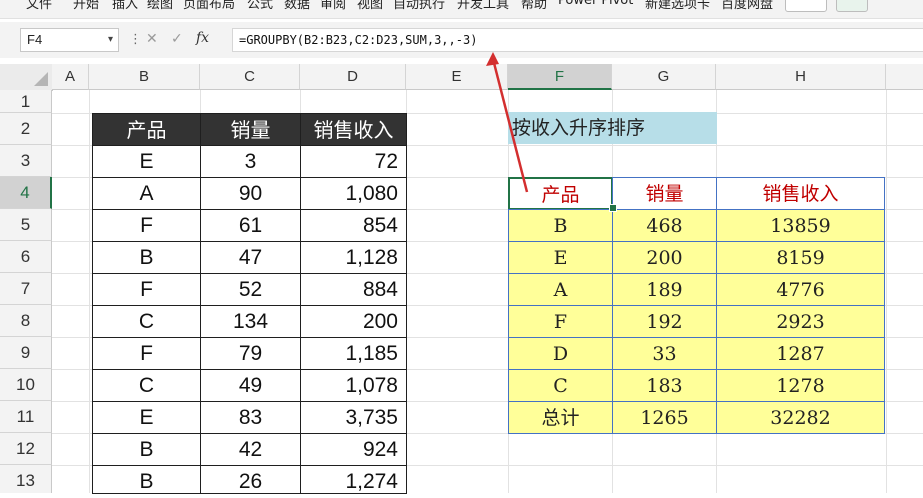 The width and height of the screenshot is (923, 498). Describe the element at coordinates (26, 479) in the screenshot. I see `row-header-13: 13` at that location.